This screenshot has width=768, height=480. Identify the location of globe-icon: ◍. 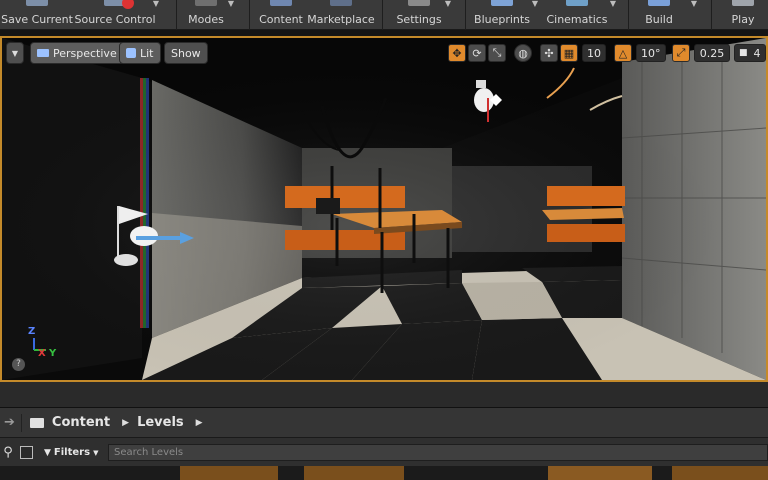
(523, 53).